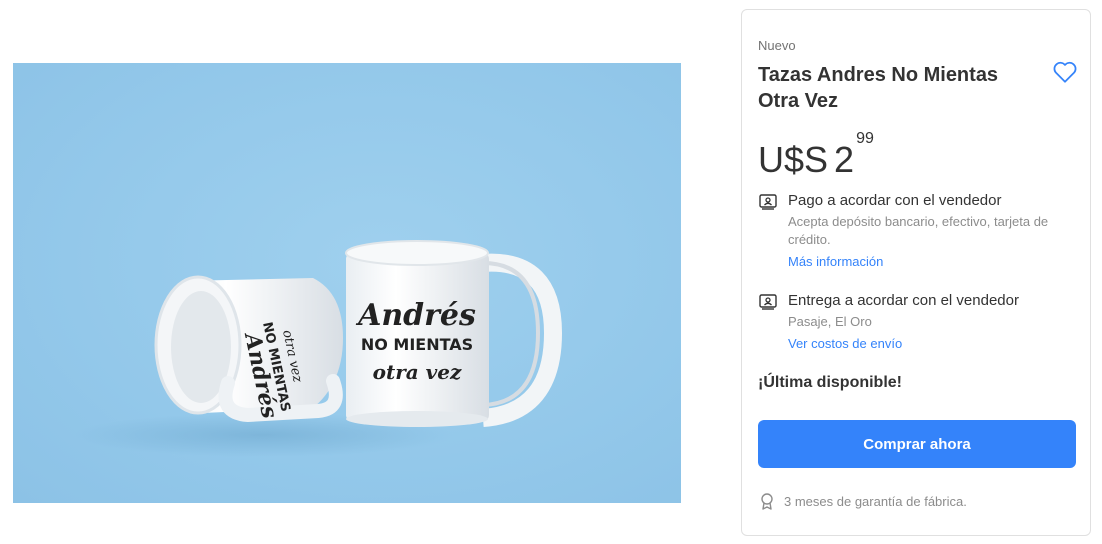 The height and width of the screenshot is (544, 1102). Describe the element at coordinates (417, 372) in the screenshot. I see `svg-text: otra vez` at that location.